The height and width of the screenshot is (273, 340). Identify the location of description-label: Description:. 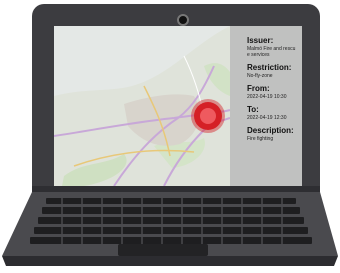
(270, 130).